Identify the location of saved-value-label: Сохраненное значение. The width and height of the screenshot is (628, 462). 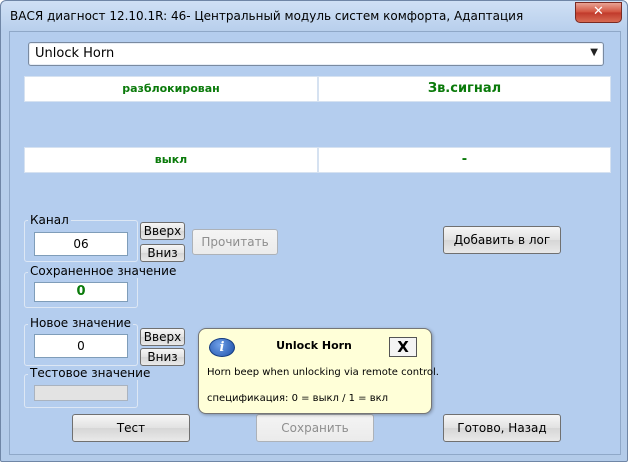
(103, 271).